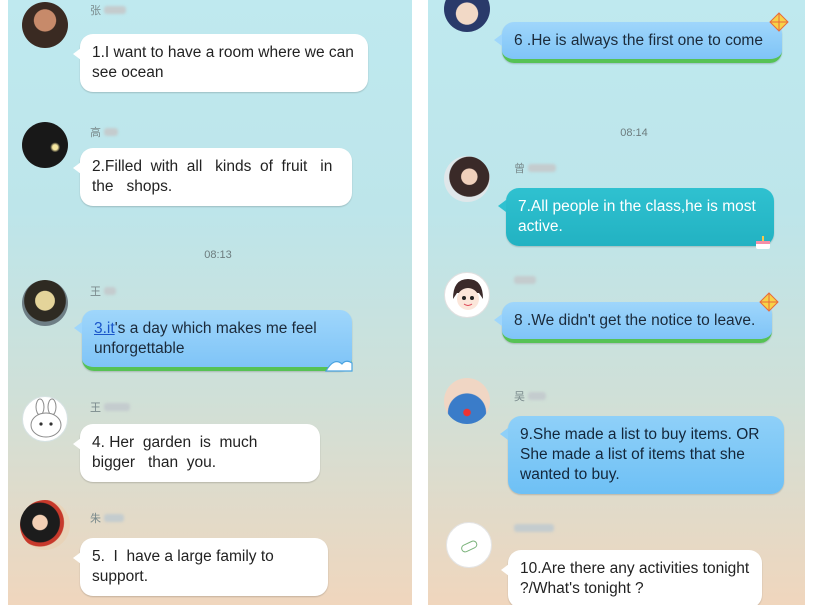 The image size is (813, 605). Describe the element at coordinates (535, 168) in the screenshot. I see `sender-name: 曾` at that location.